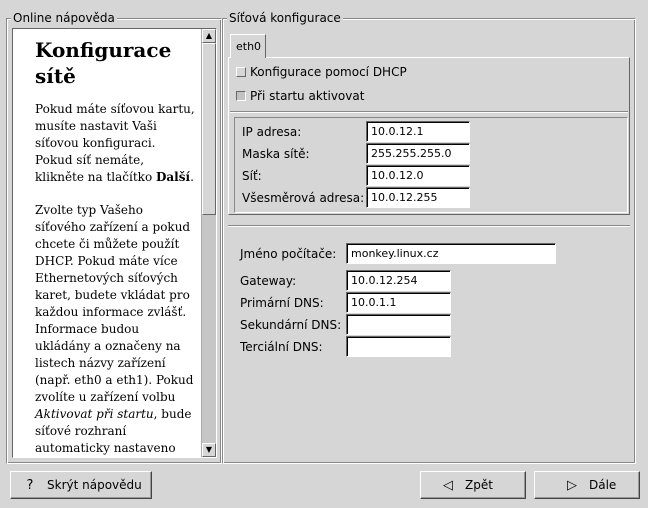 Image resolution: width=648 pixels, height=508 pixels. Describe the element at coordinates (209, 36) in the screenshot. I see `scroll-up-arrow-icon: ▲` at that location.